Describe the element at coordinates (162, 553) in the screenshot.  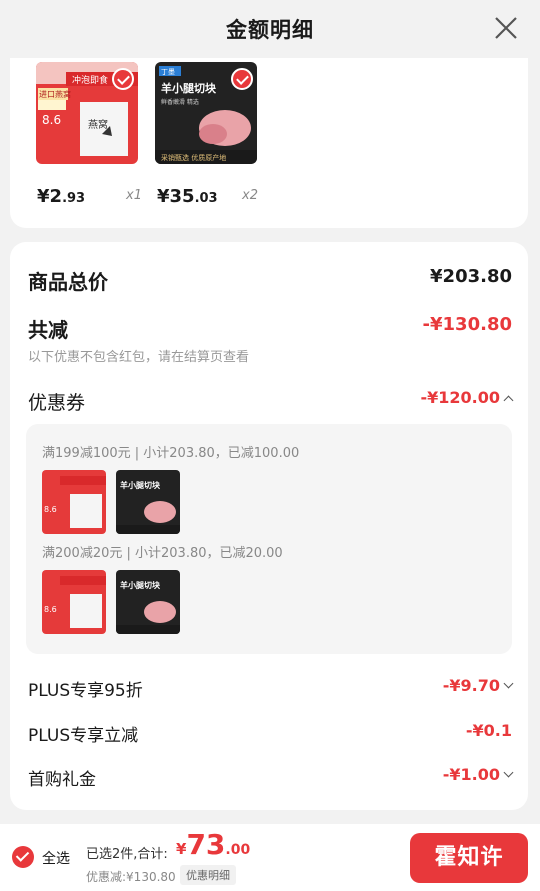
I see `coupon-line: 满200减20元 | 小计203.80，已减20.00` at that location.